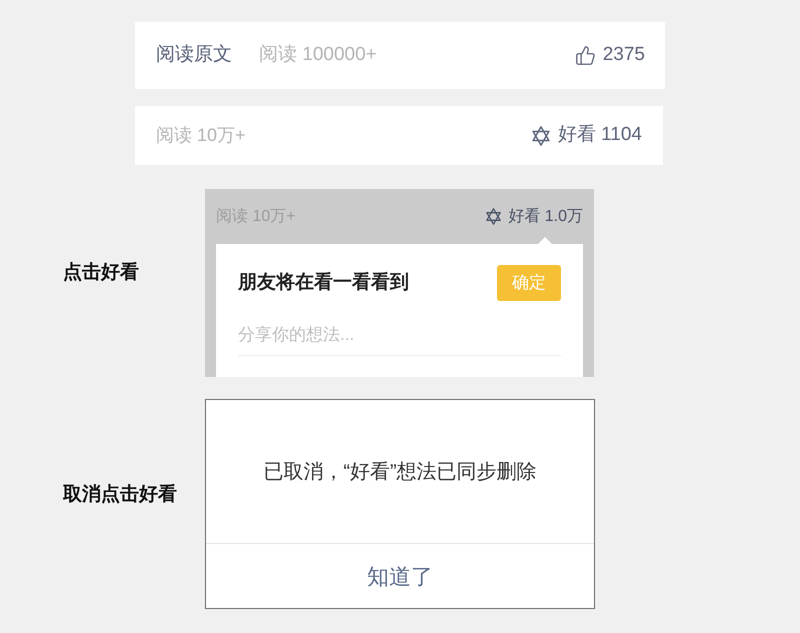  Describe the element at coordinates (400, 576) in the screenshot. I see `acknowledge-button: 知道了` at that location.